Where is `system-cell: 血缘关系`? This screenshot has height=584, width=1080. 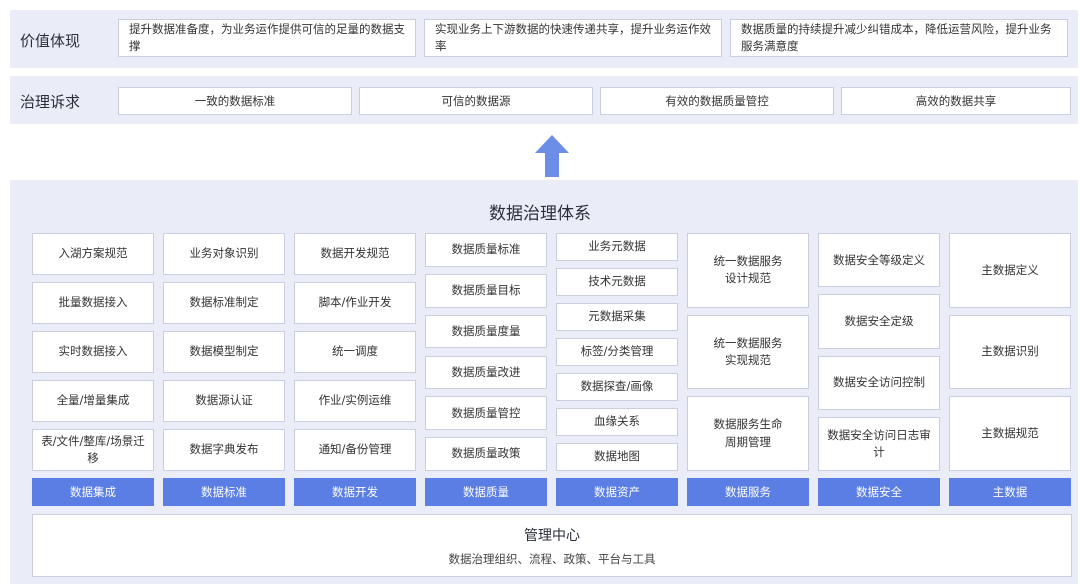 system-cell: 血缘关系 is located at coordinates (617, 422).